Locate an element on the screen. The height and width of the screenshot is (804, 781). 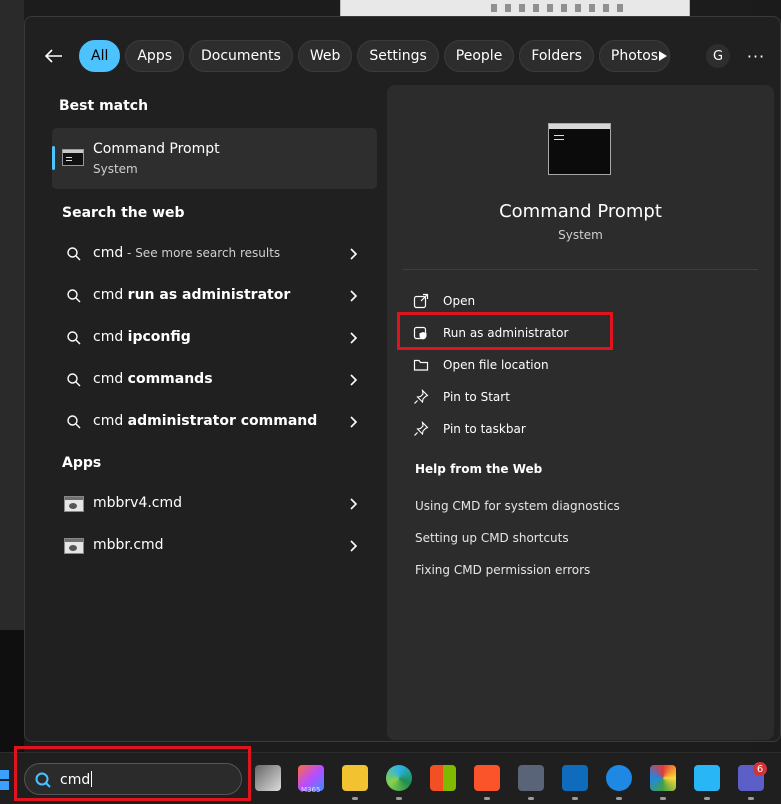
back-arrow-icon is located at coordinates (53, 56).